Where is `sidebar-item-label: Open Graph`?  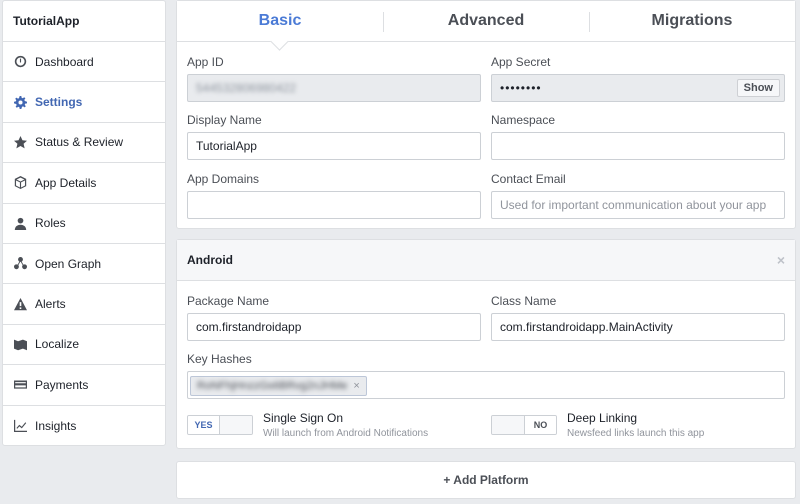
sidebar-item-label: Open Graph is located at coordinates (68, 263).